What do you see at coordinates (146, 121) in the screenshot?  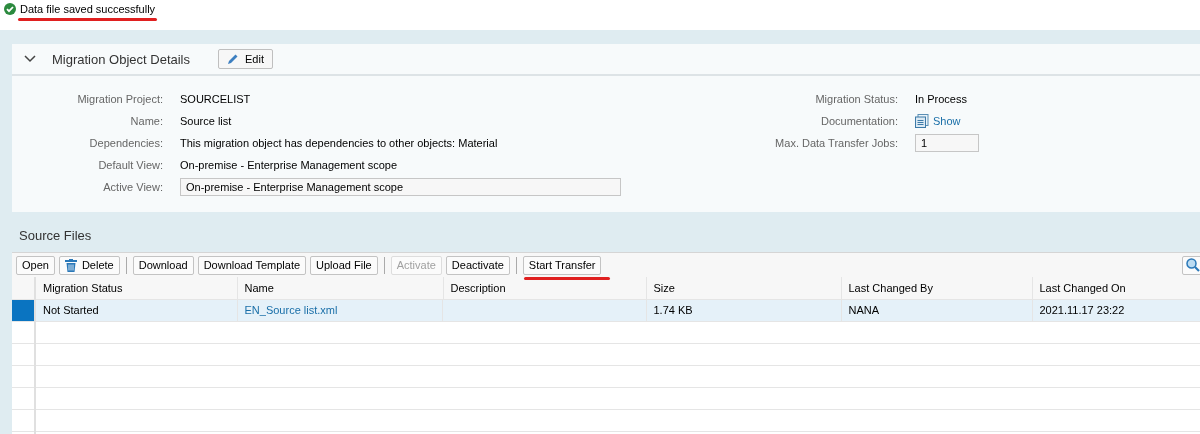 I see `field-label: Name:` at bounding box center [146, 121].